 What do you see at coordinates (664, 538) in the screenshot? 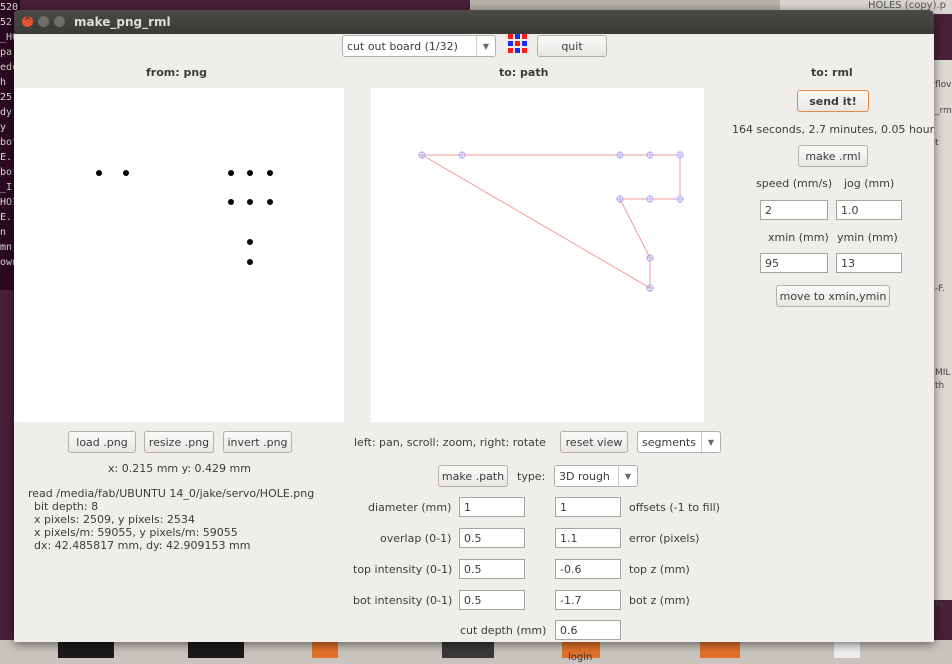
I see `error-label: error (pixels)` at bounding box center [664, 538].